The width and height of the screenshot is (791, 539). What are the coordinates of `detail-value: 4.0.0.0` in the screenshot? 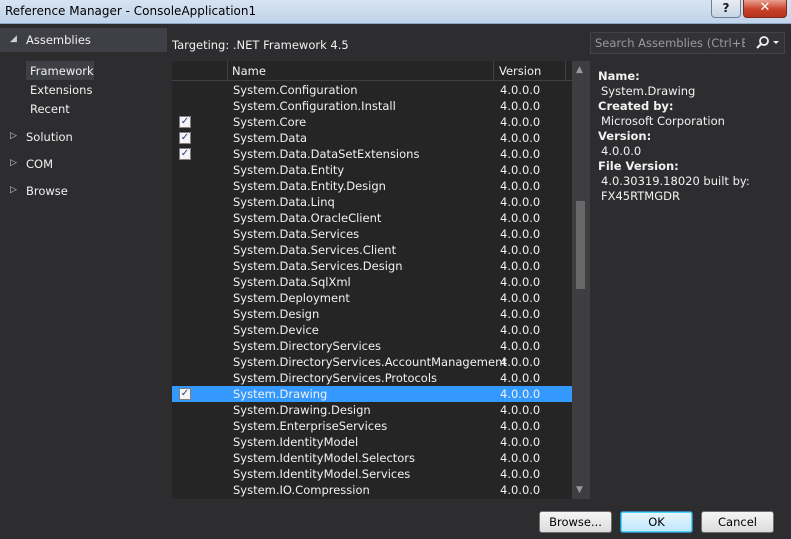 It's located at (621, 151).